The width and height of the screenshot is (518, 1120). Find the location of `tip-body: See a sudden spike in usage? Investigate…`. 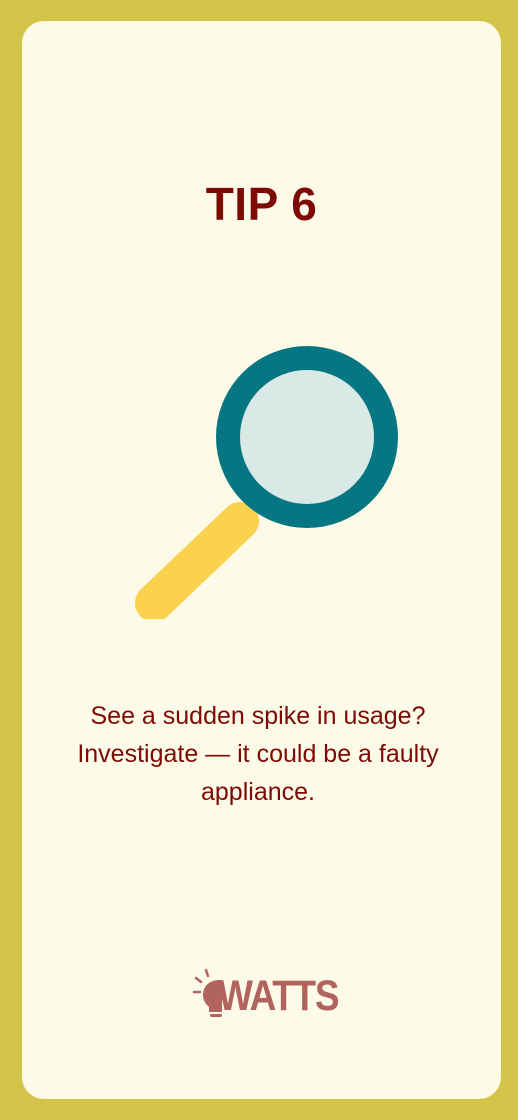

tip-body: See a sudden spike in usage? Investigate… is located at coordinates (258, 754).